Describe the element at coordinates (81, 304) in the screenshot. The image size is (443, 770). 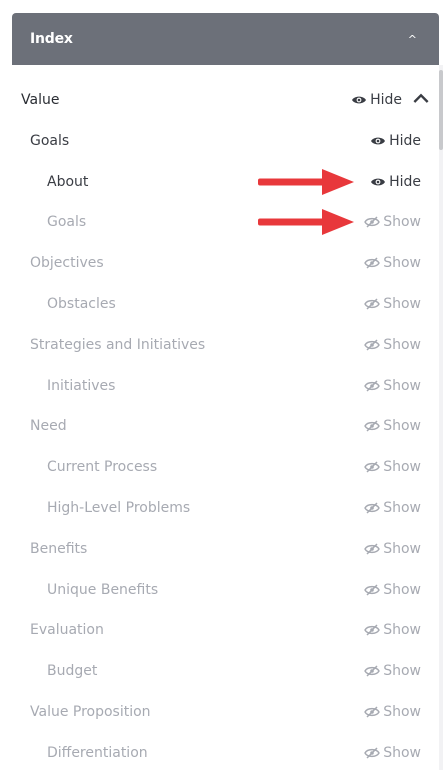
I see `index-item-label: Obstacles` at that location.